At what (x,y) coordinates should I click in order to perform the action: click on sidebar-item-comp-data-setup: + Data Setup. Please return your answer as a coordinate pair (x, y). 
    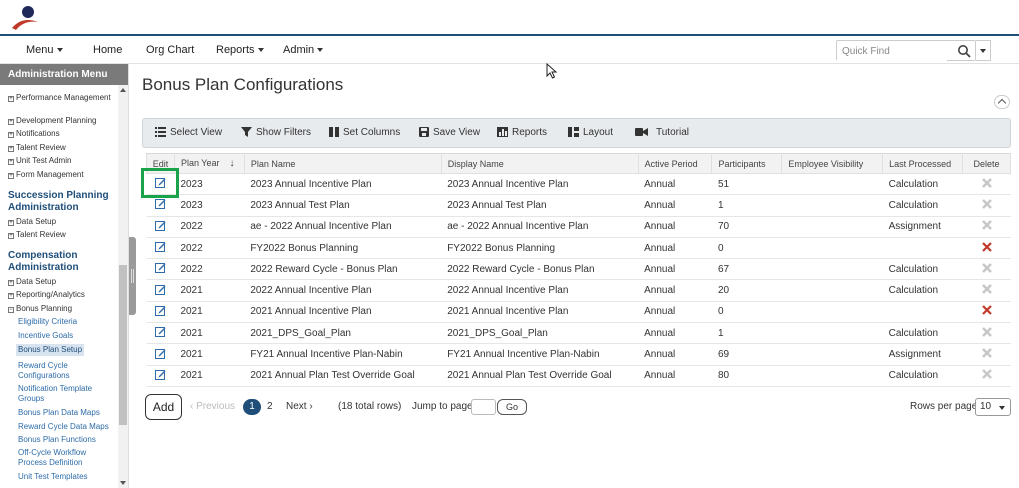
    Looking at the image, I should click on (61, 282).